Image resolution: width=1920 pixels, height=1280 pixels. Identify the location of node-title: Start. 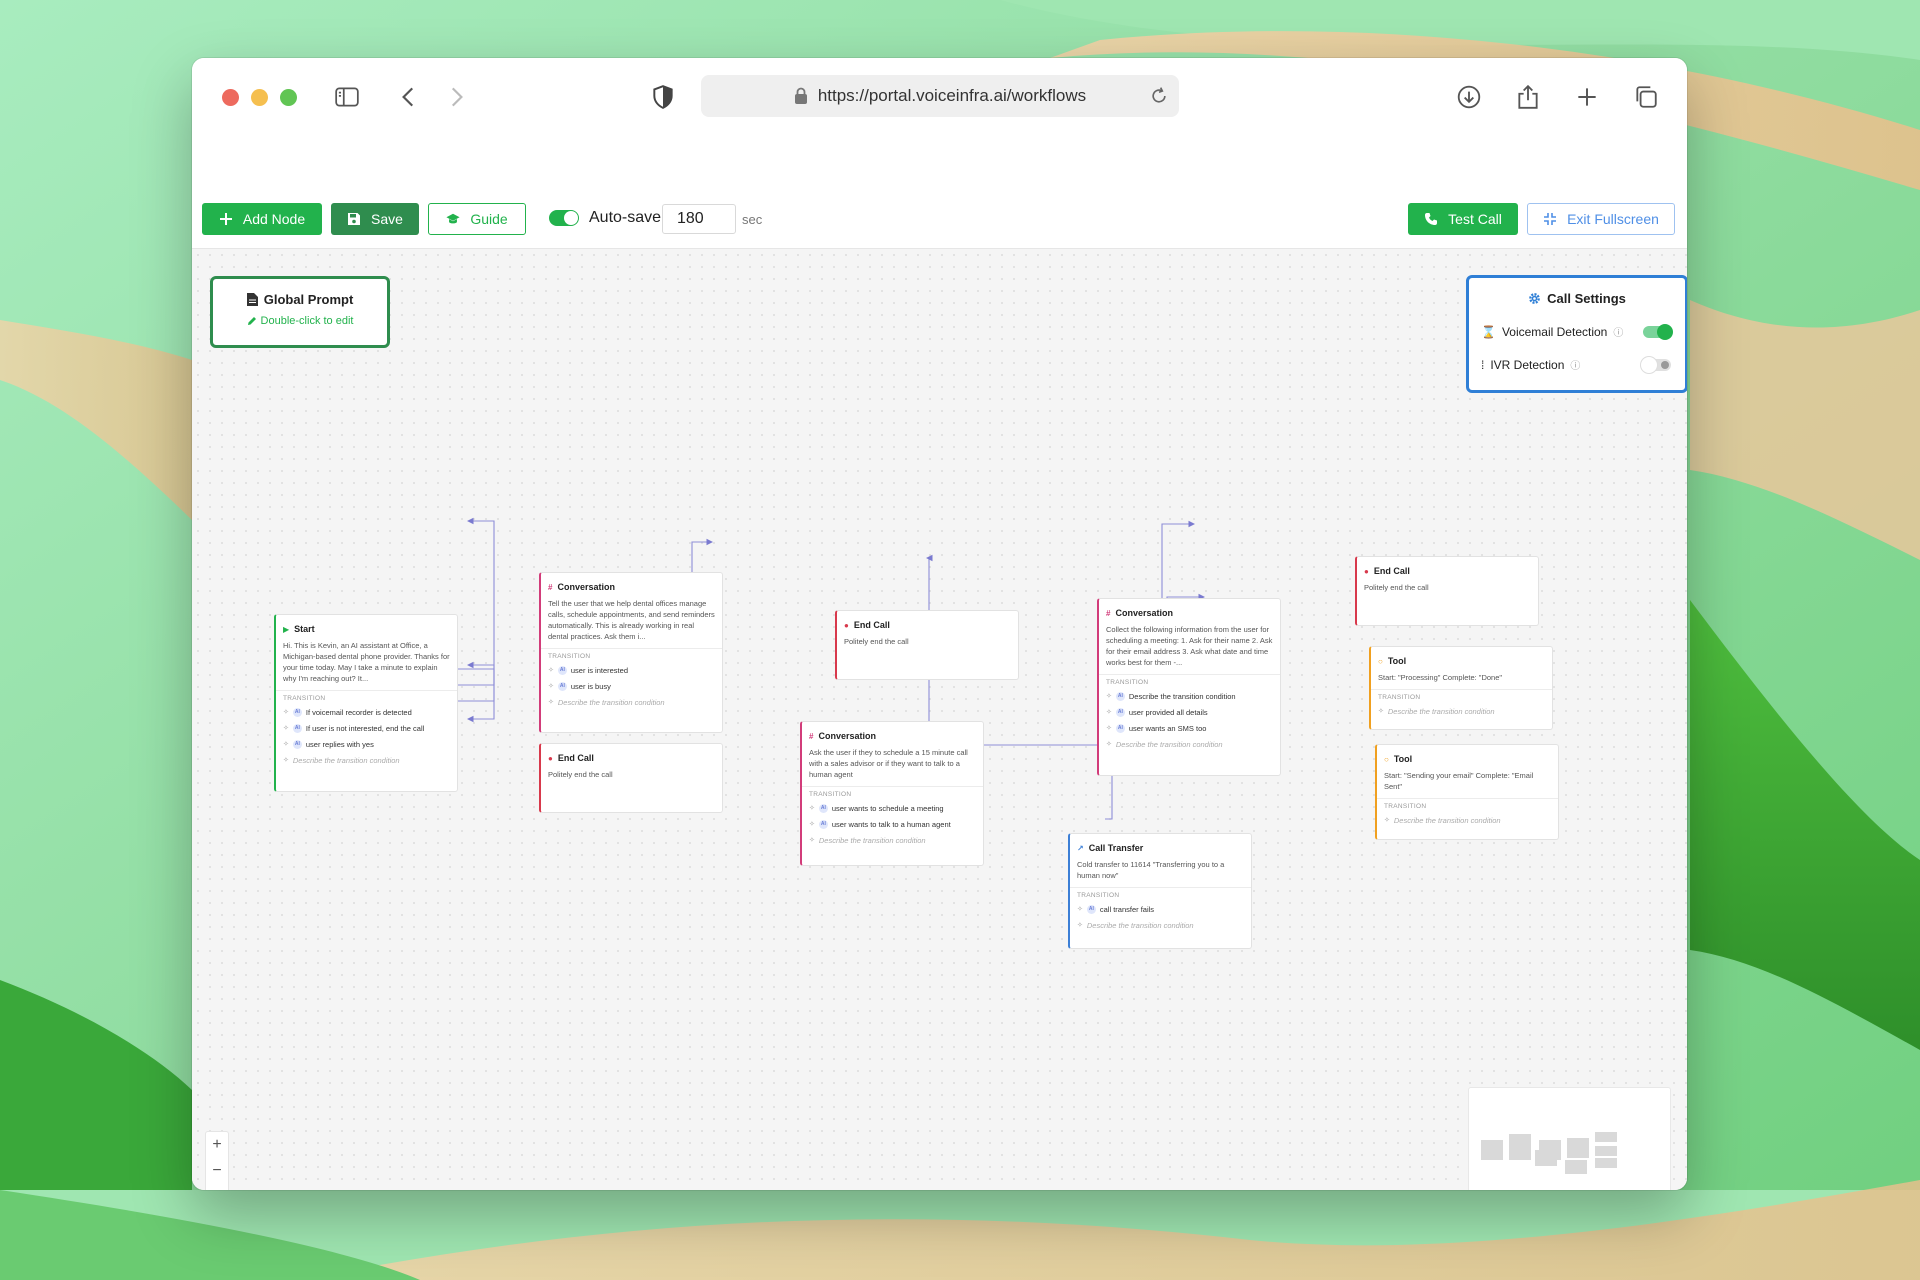
(304, 629).